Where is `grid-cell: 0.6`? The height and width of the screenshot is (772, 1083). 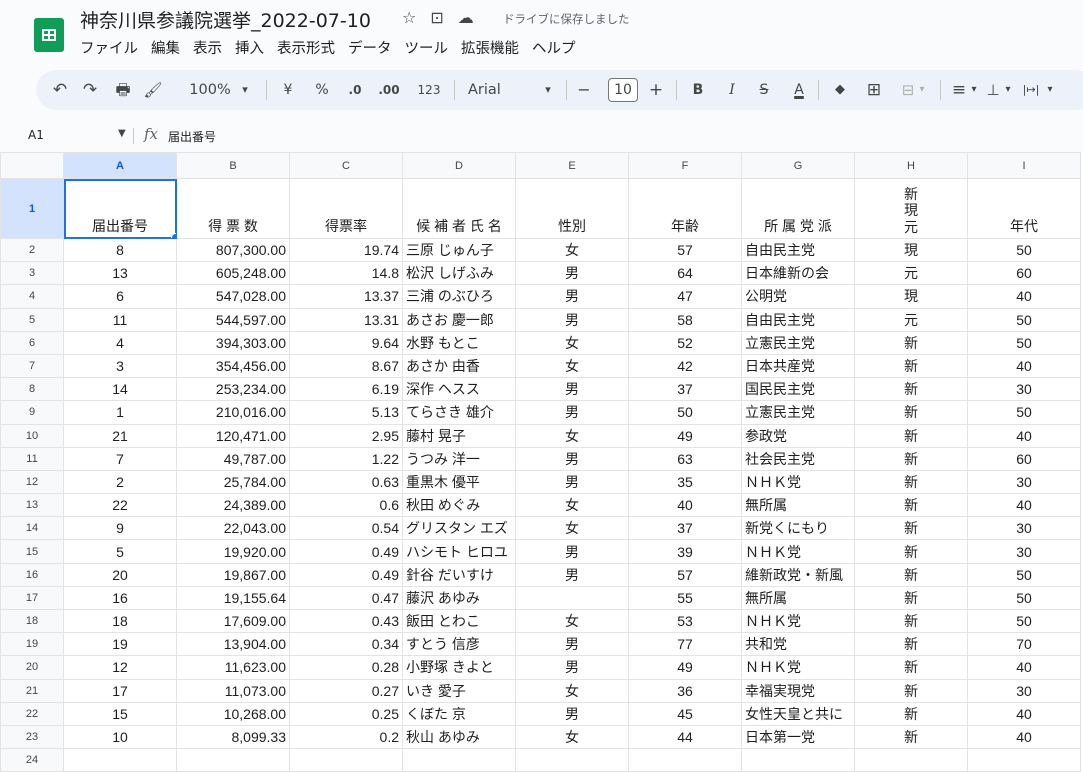 grid-cell: 0.6 is located at coordinates (346, 505).